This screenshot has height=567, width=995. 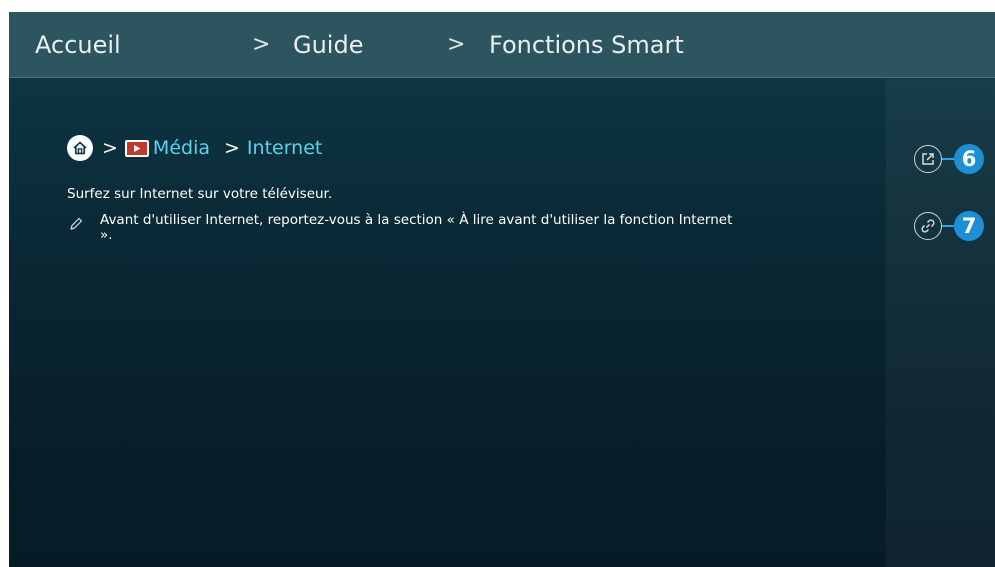 What do you see at coordinates (969, 226) in the screenshot?
I see `callout-badge-7: 7` at bounding box center [969, 226].